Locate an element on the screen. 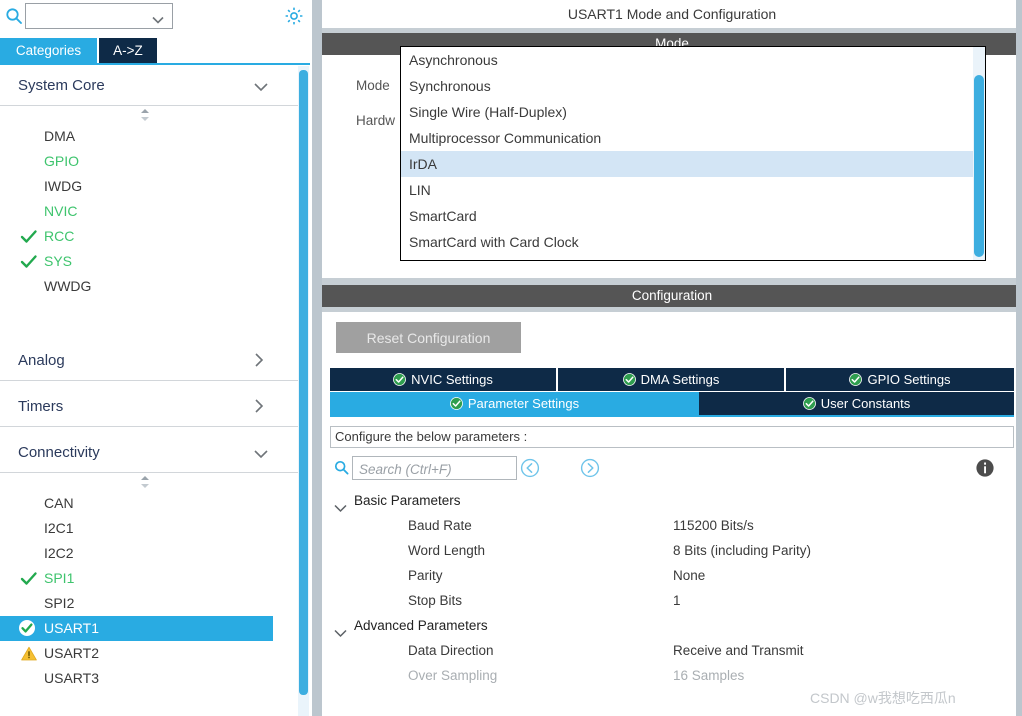 The height and width of the screenshot is (716, 1022). sidebar-item-dma: DMA is located at coordinates (149, 136).